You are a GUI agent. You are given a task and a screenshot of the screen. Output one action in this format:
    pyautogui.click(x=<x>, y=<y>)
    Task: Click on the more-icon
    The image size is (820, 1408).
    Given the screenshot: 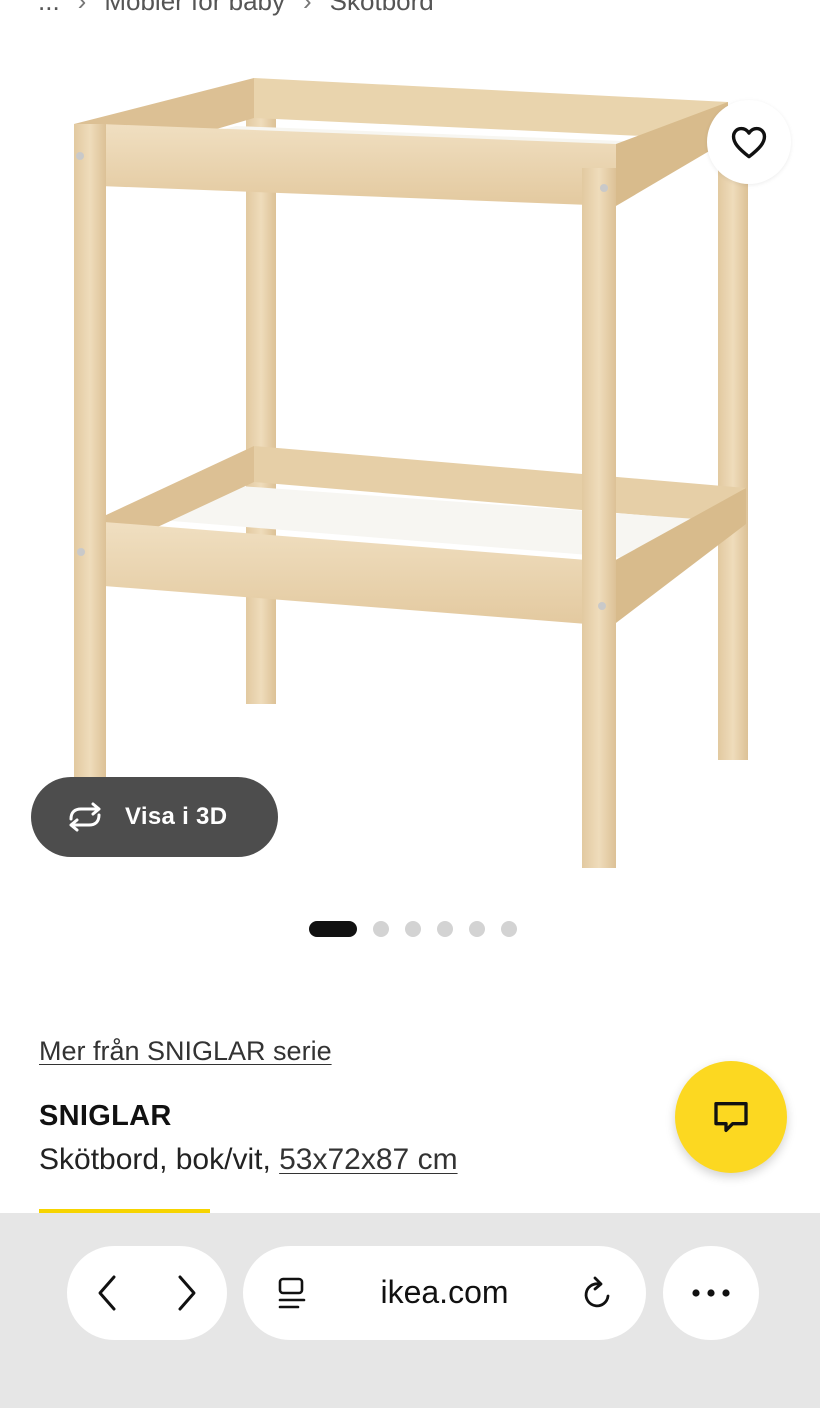 What is the action you would take?
    pyautogui.click(x=711, y=1293)
    